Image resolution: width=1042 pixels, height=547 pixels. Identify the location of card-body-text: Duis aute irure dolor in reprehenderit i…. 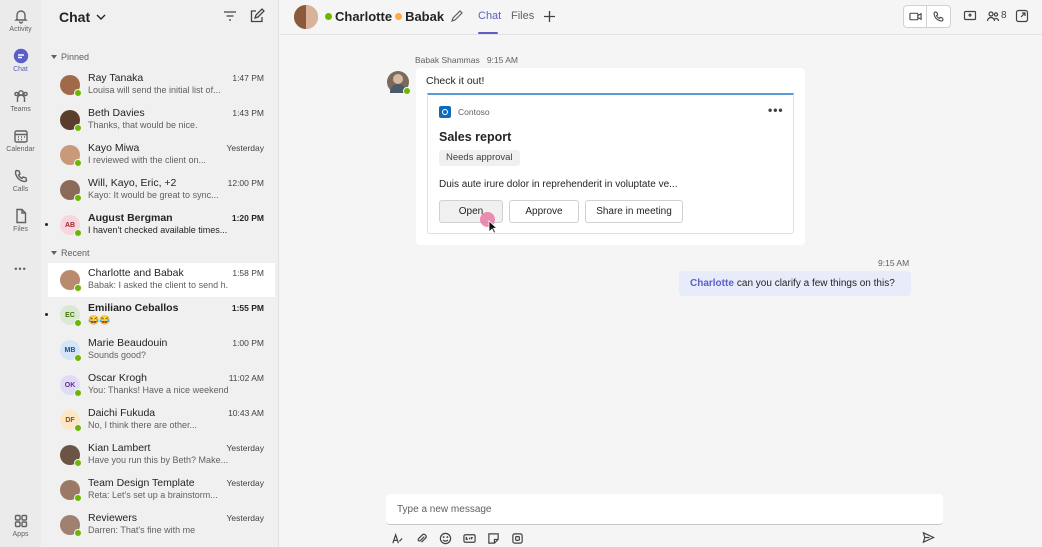
(558, 184).